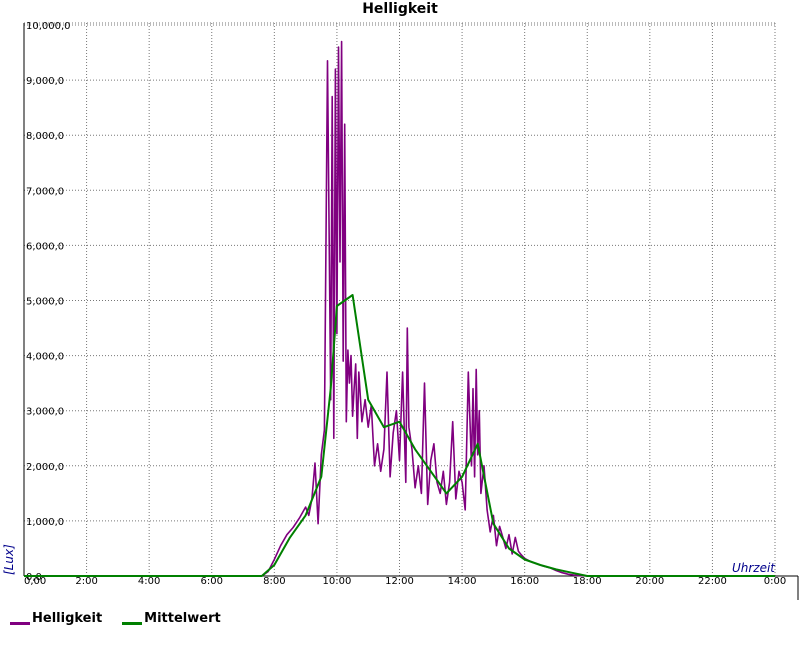 Image resolution: width=800 pixels, height=654 pixels. I want to click on legend-item-mittelwert: Mittelwert, so click(171, 618).